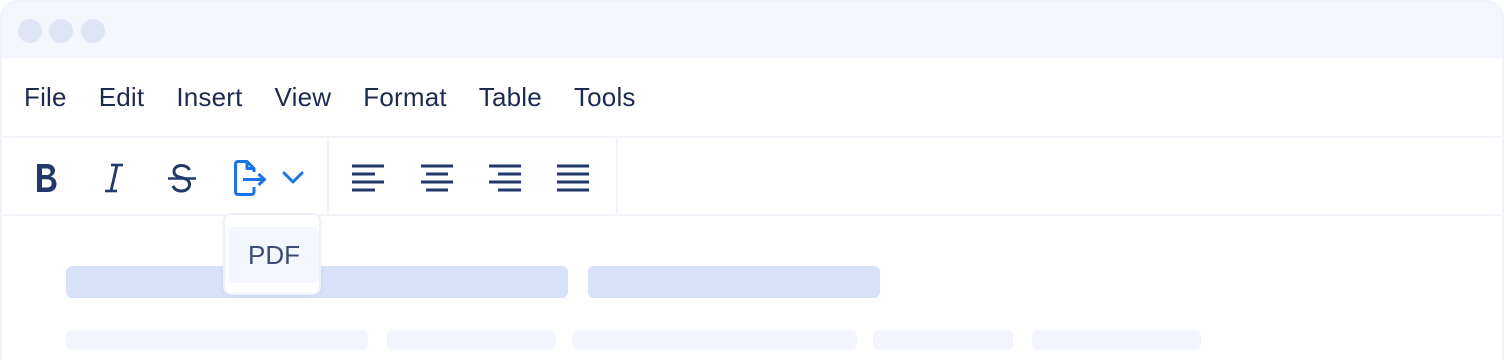  I want to click on window-maximize-button, so click(93, 31).